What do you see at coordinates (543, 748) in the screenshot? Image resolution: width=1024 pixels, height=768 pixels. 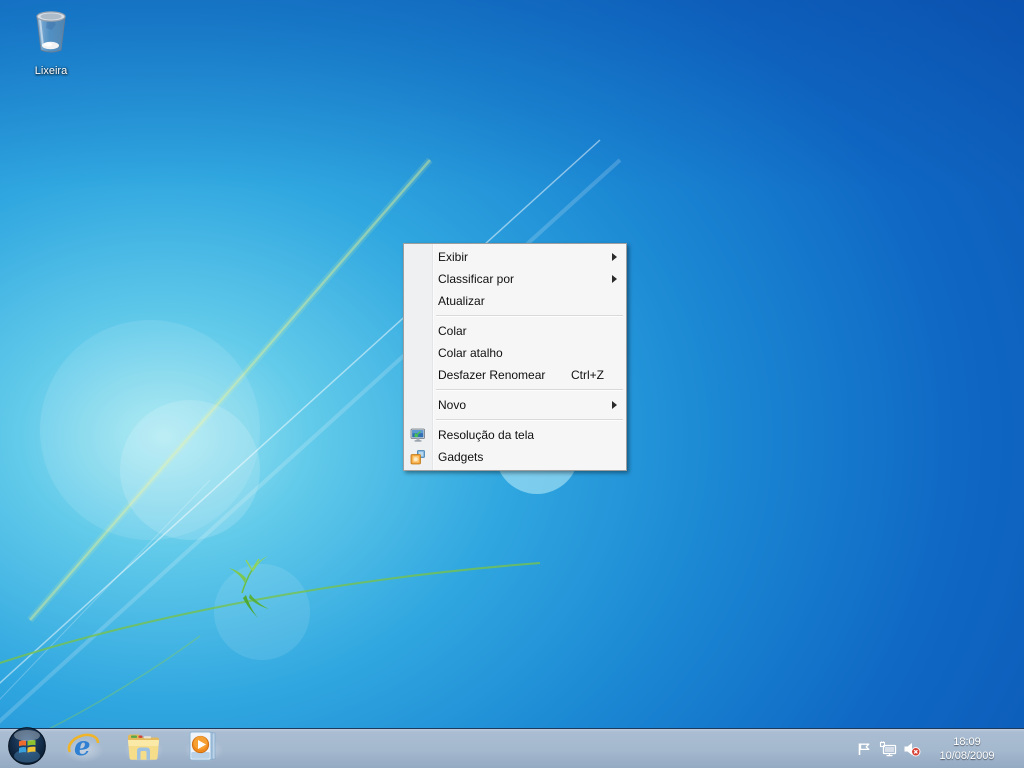 I see `taskbar-empty-area` at bounding box center [543, 748].